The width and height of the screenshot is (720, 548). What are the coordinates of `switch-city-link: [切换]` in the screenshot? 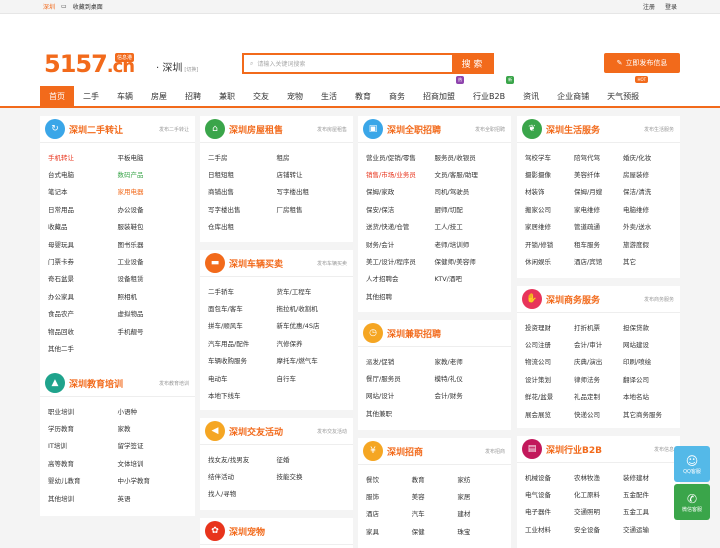 It's located at (191, 70).